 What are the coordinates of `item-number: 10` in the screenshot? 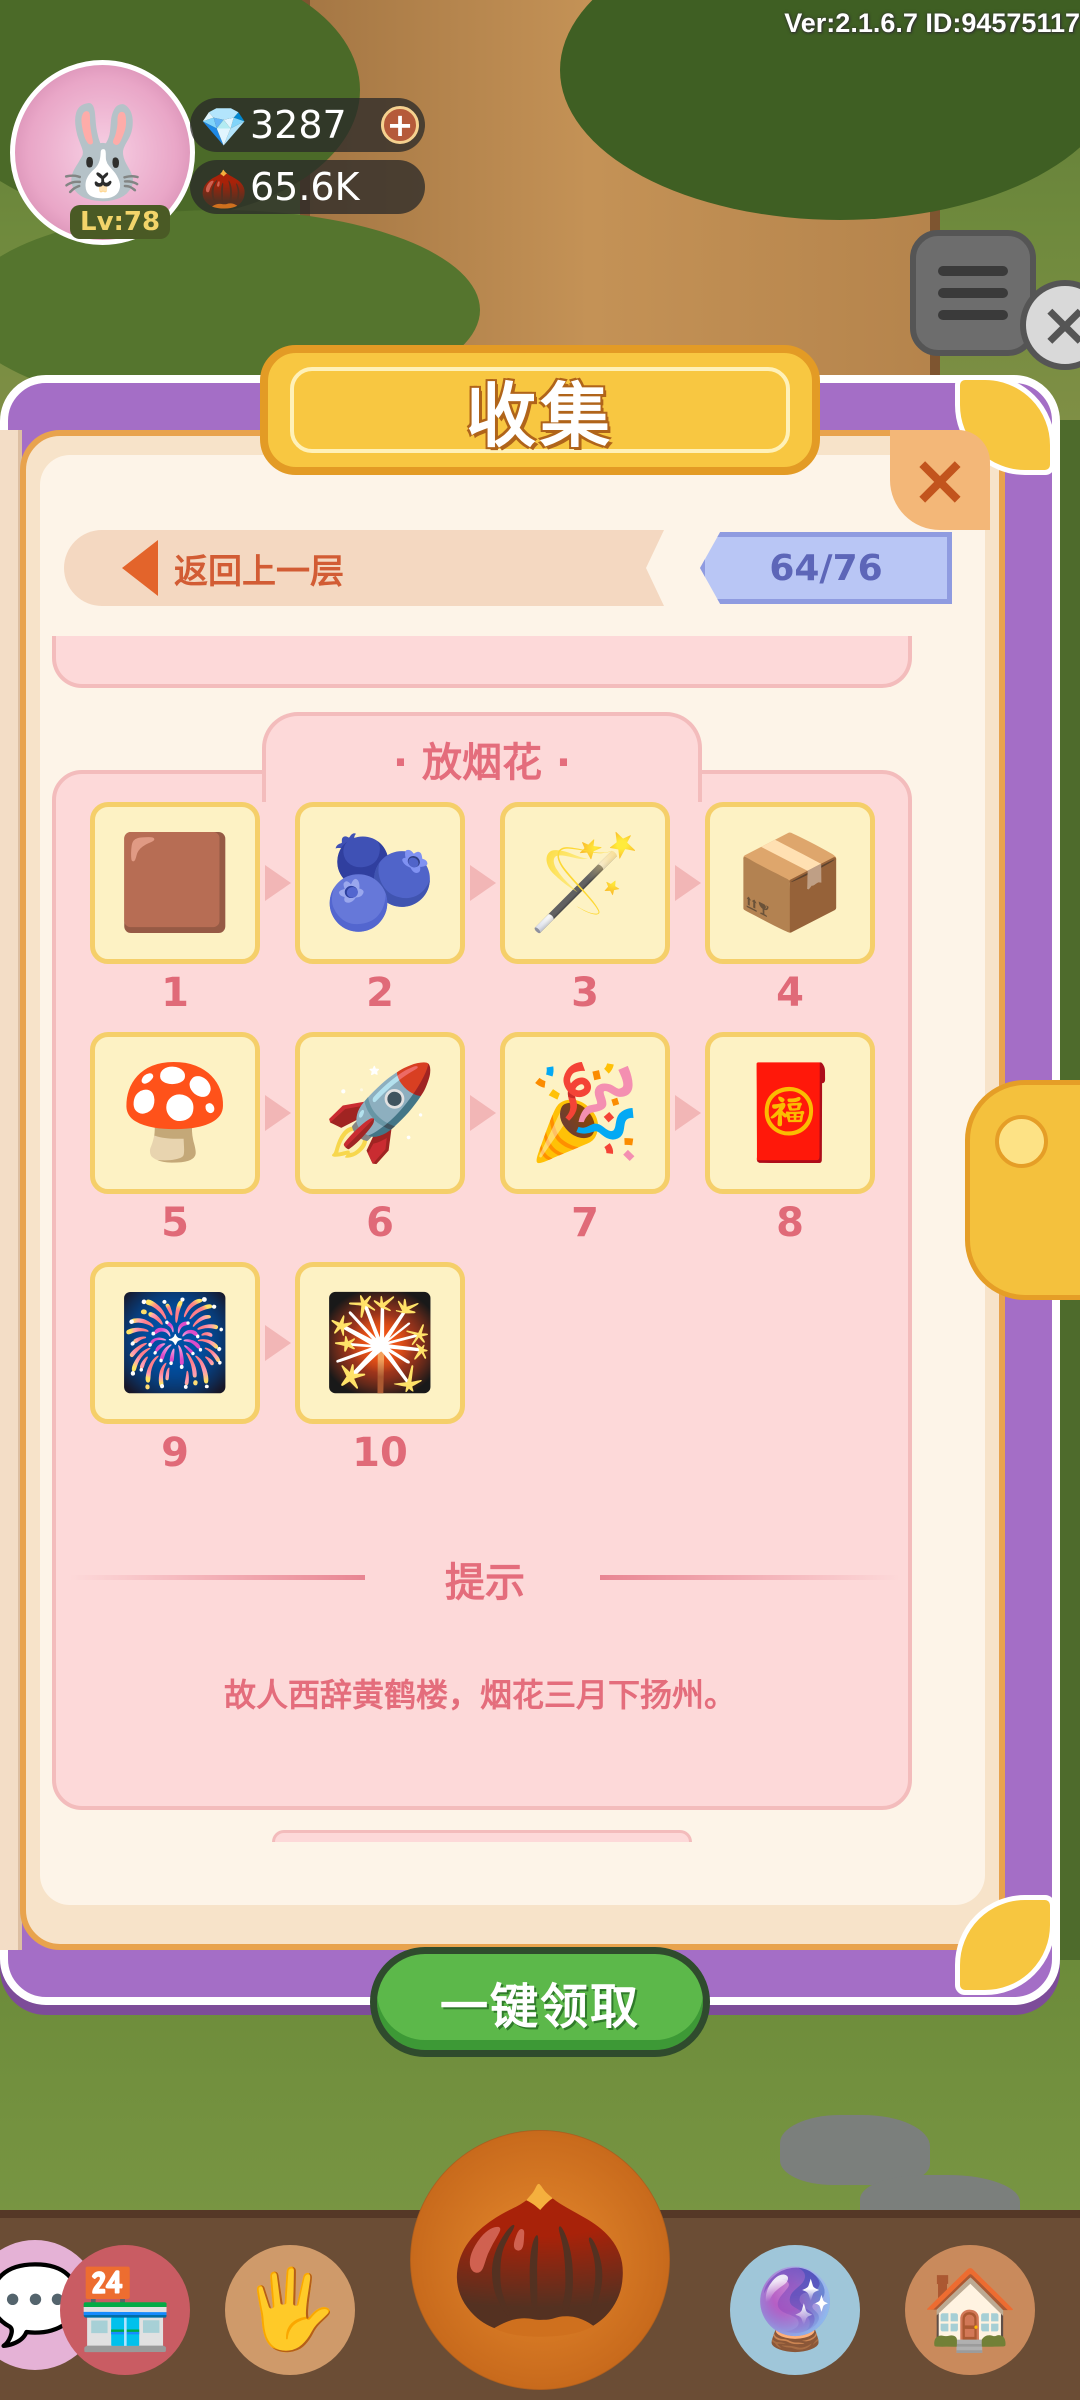 It's located at (380, 1453).